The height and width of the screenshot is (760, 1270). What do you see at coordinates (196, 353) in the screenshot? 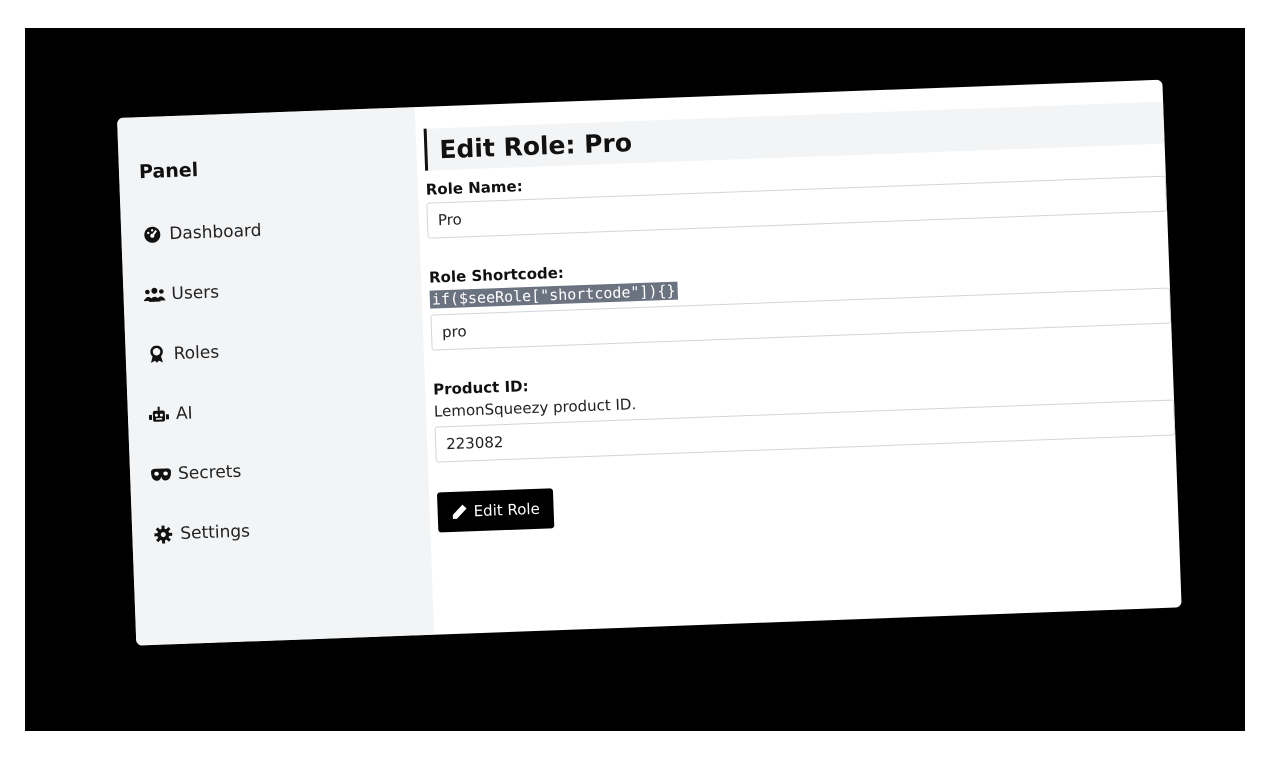
I see `sidebar-item-label: Roles` at bounding box center [196, 353].